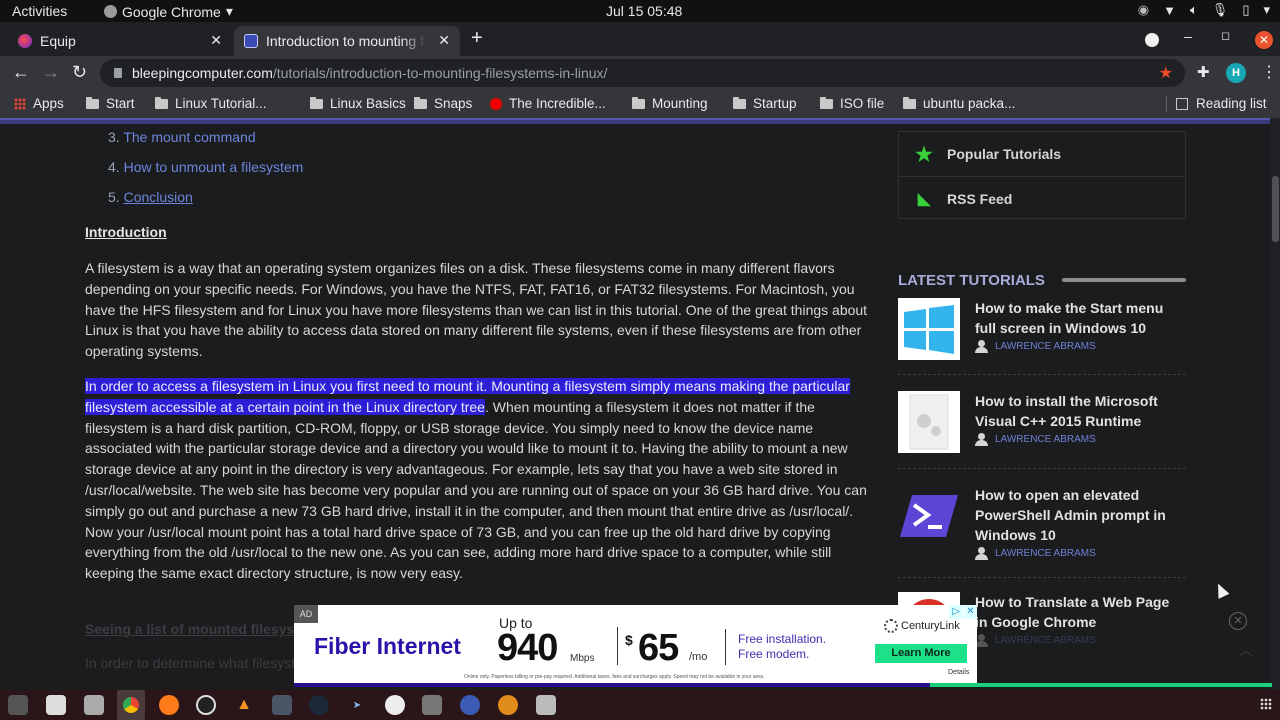 The image size is (1280, 720). Describe the element at coordinates (158, 197) in the screenshot. I see `toc-link-conclusion: Conclusion` at that location.